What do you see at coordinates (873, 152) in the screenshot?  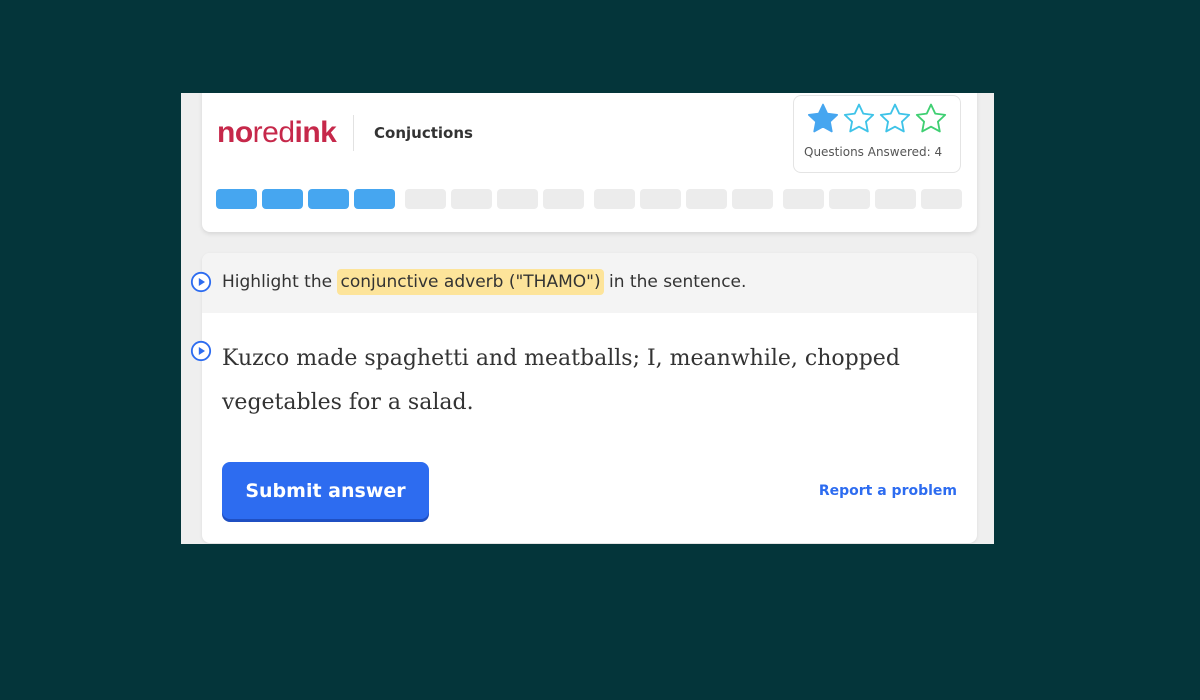 I see `questions-answered-label: Questions Answered: 4` at bounding box center [873, 152].